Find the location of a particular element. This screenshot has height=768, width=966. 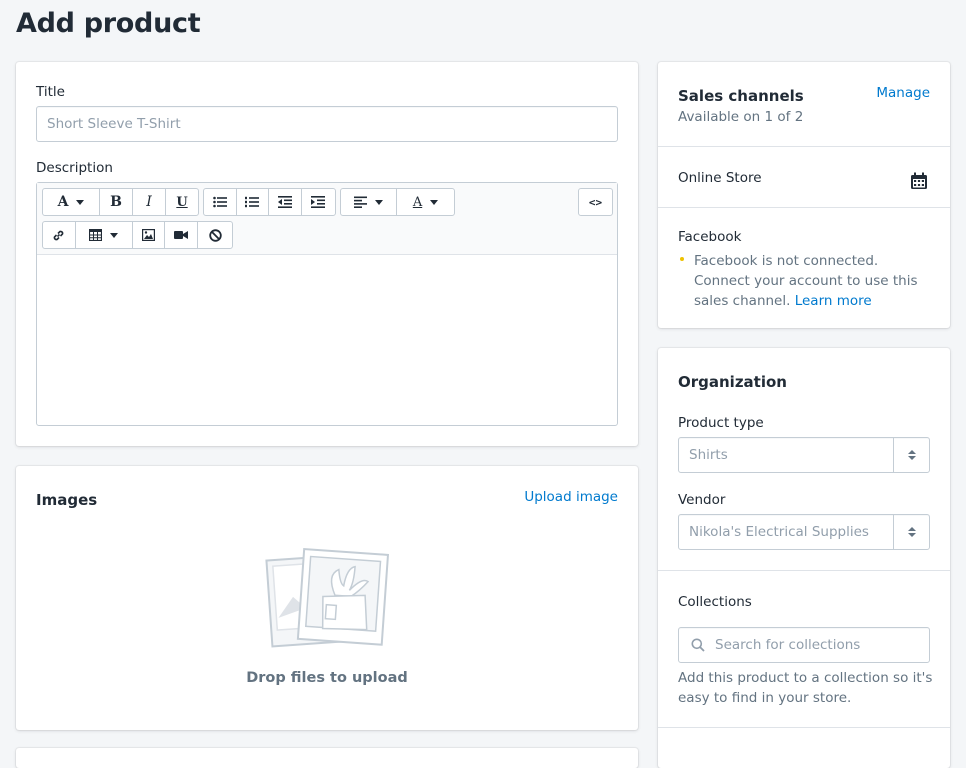

outdent-button is located at coordinates (285, 202).